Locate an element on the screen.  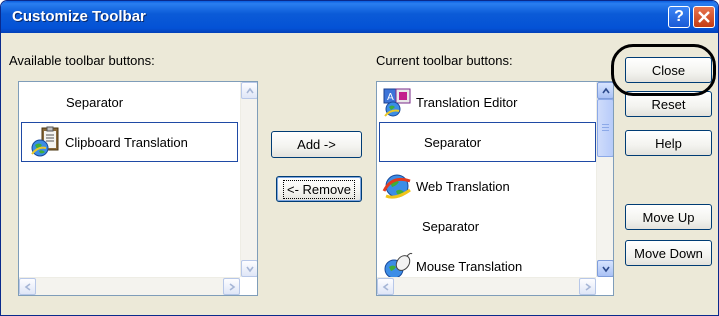
move-down-button: Move Down is located at coordinates (668, 253).